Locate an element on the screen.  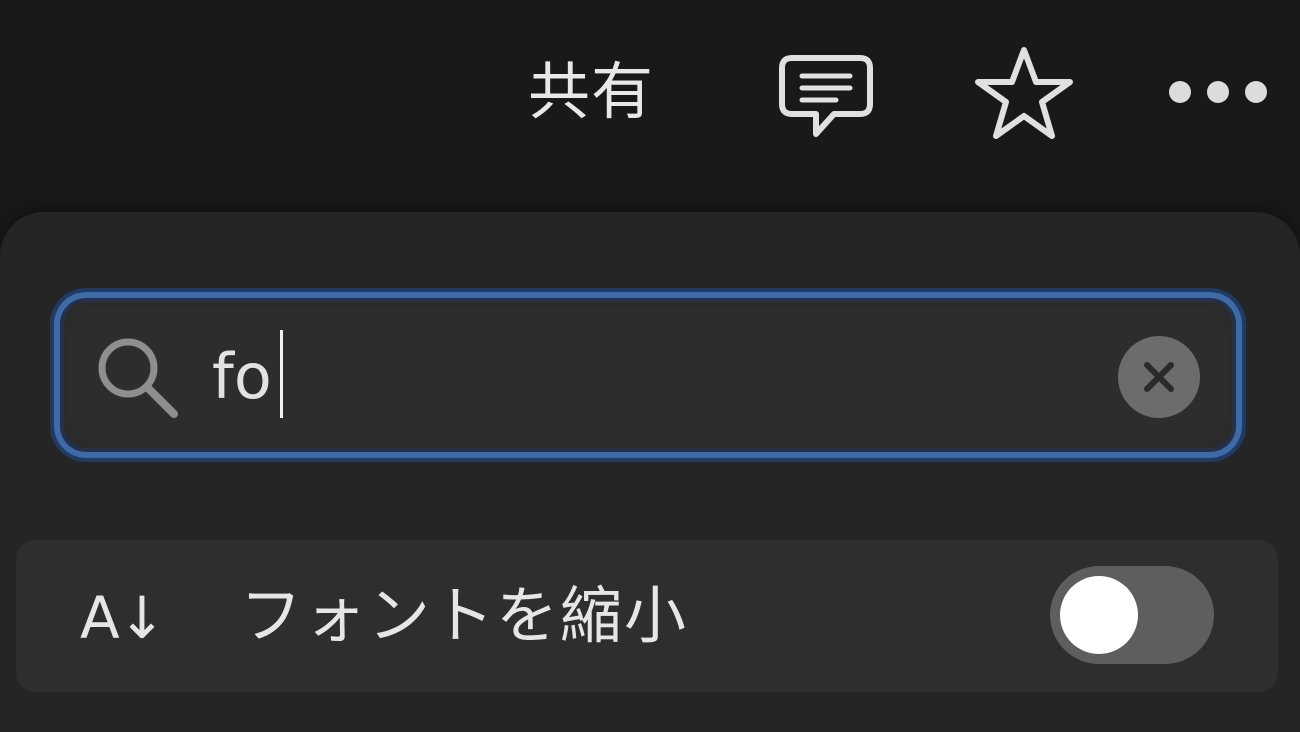
star-icon is located at coordinates (1024, 93).